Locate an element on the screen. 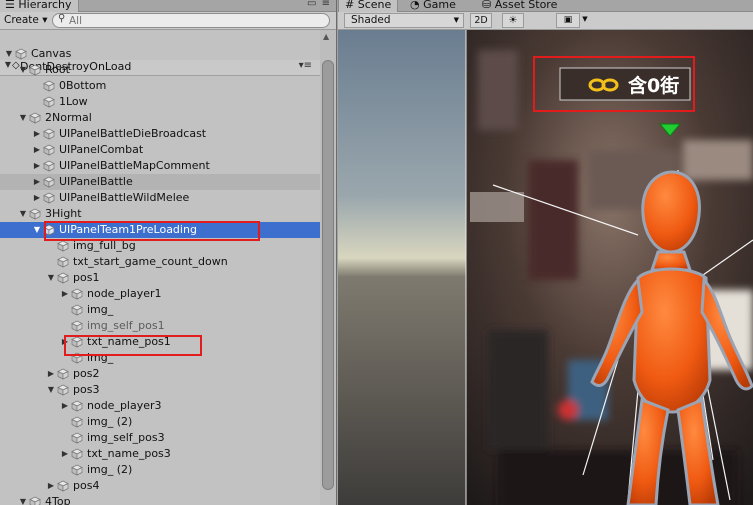 Image resolution: width=753 pixels, height=505 pixels. tree-item: img_self_pos3 is located at coordinates (160, 438).